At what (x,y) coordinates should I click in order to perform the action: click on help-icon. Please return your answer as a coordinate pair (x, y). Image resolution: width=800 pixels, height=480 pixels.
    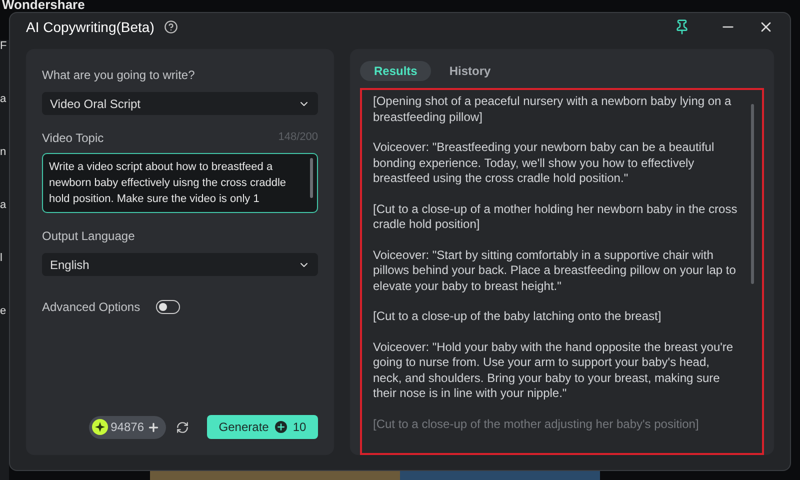
    Looking at the image, I should click on (171, 27).